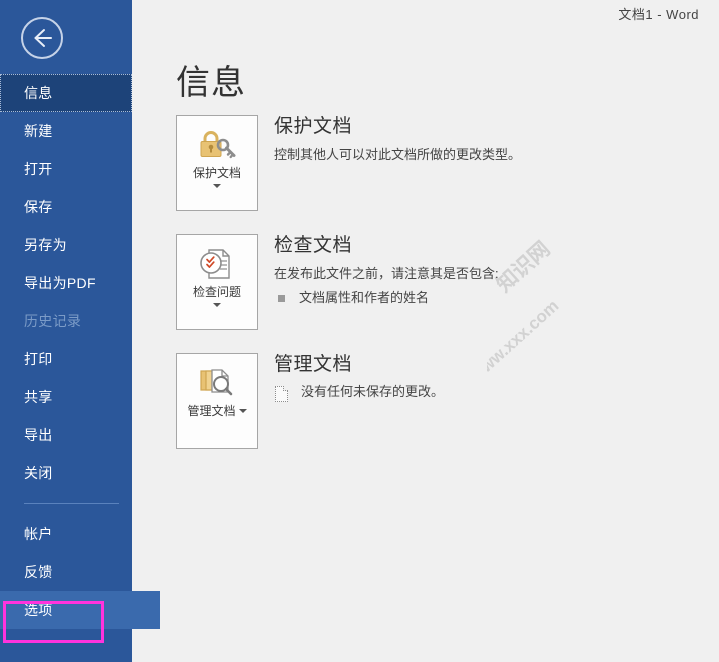 This screenshot has height=662, width=719. Describe the element at coordinates (66, 397) in the screenshot. I see `sidebar-item-share: 共享` at that location.